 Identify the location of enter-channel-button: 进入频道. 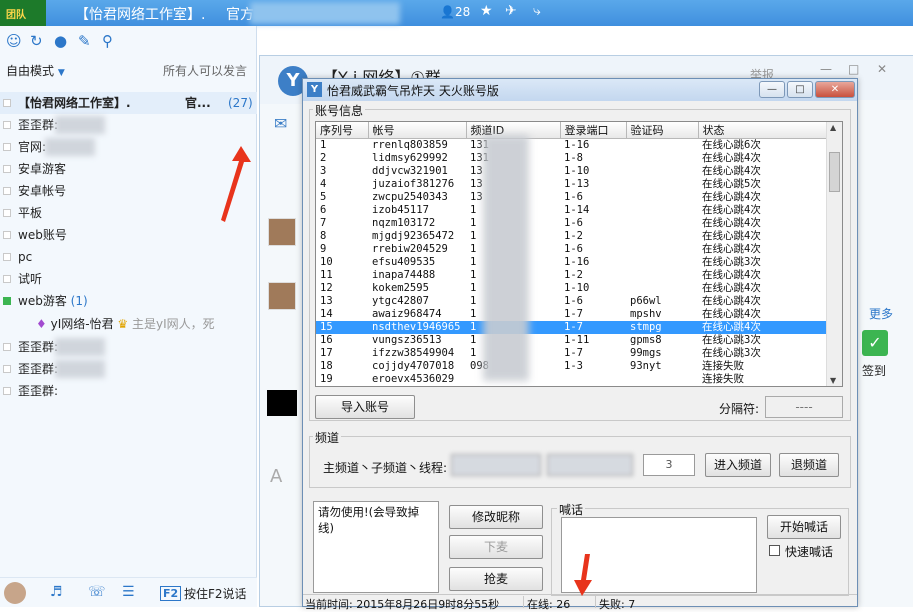
(738, 465).